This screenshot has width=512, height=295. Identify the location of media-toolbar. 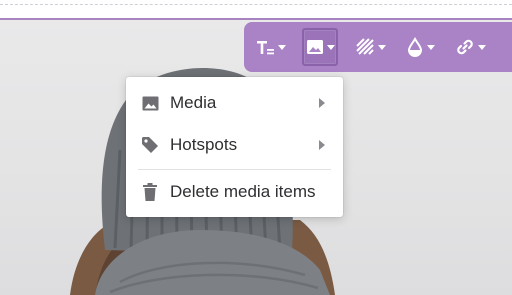
(378, 47).